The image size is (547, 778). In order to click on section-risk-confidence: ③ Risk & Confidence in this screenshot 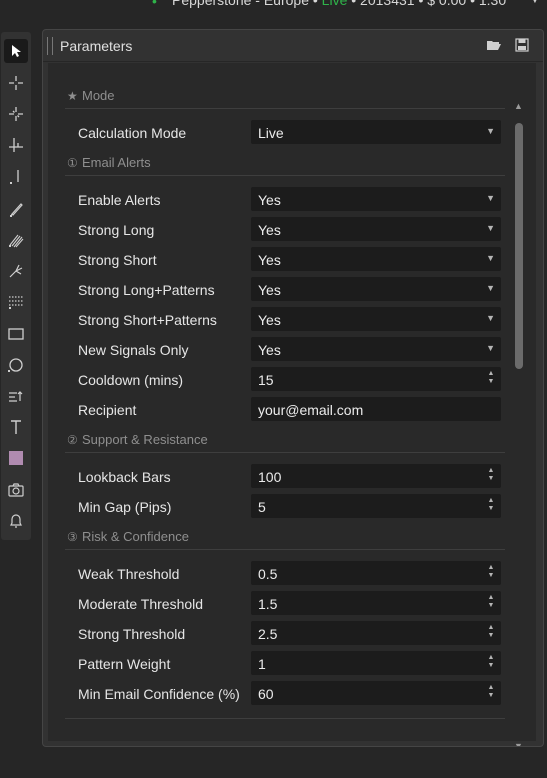, I will do `click(285, 538)`.